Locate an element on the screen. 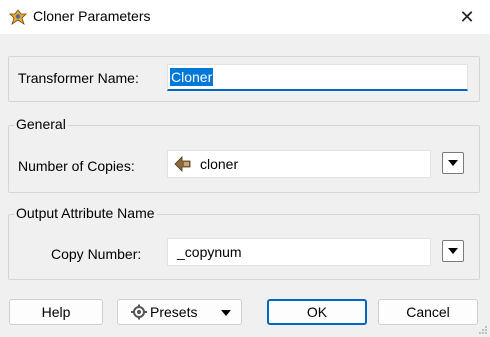 The width and height of the screenshot is (490, 337). copy-number-label: Copy Number: is located at coordinates (96, 254).